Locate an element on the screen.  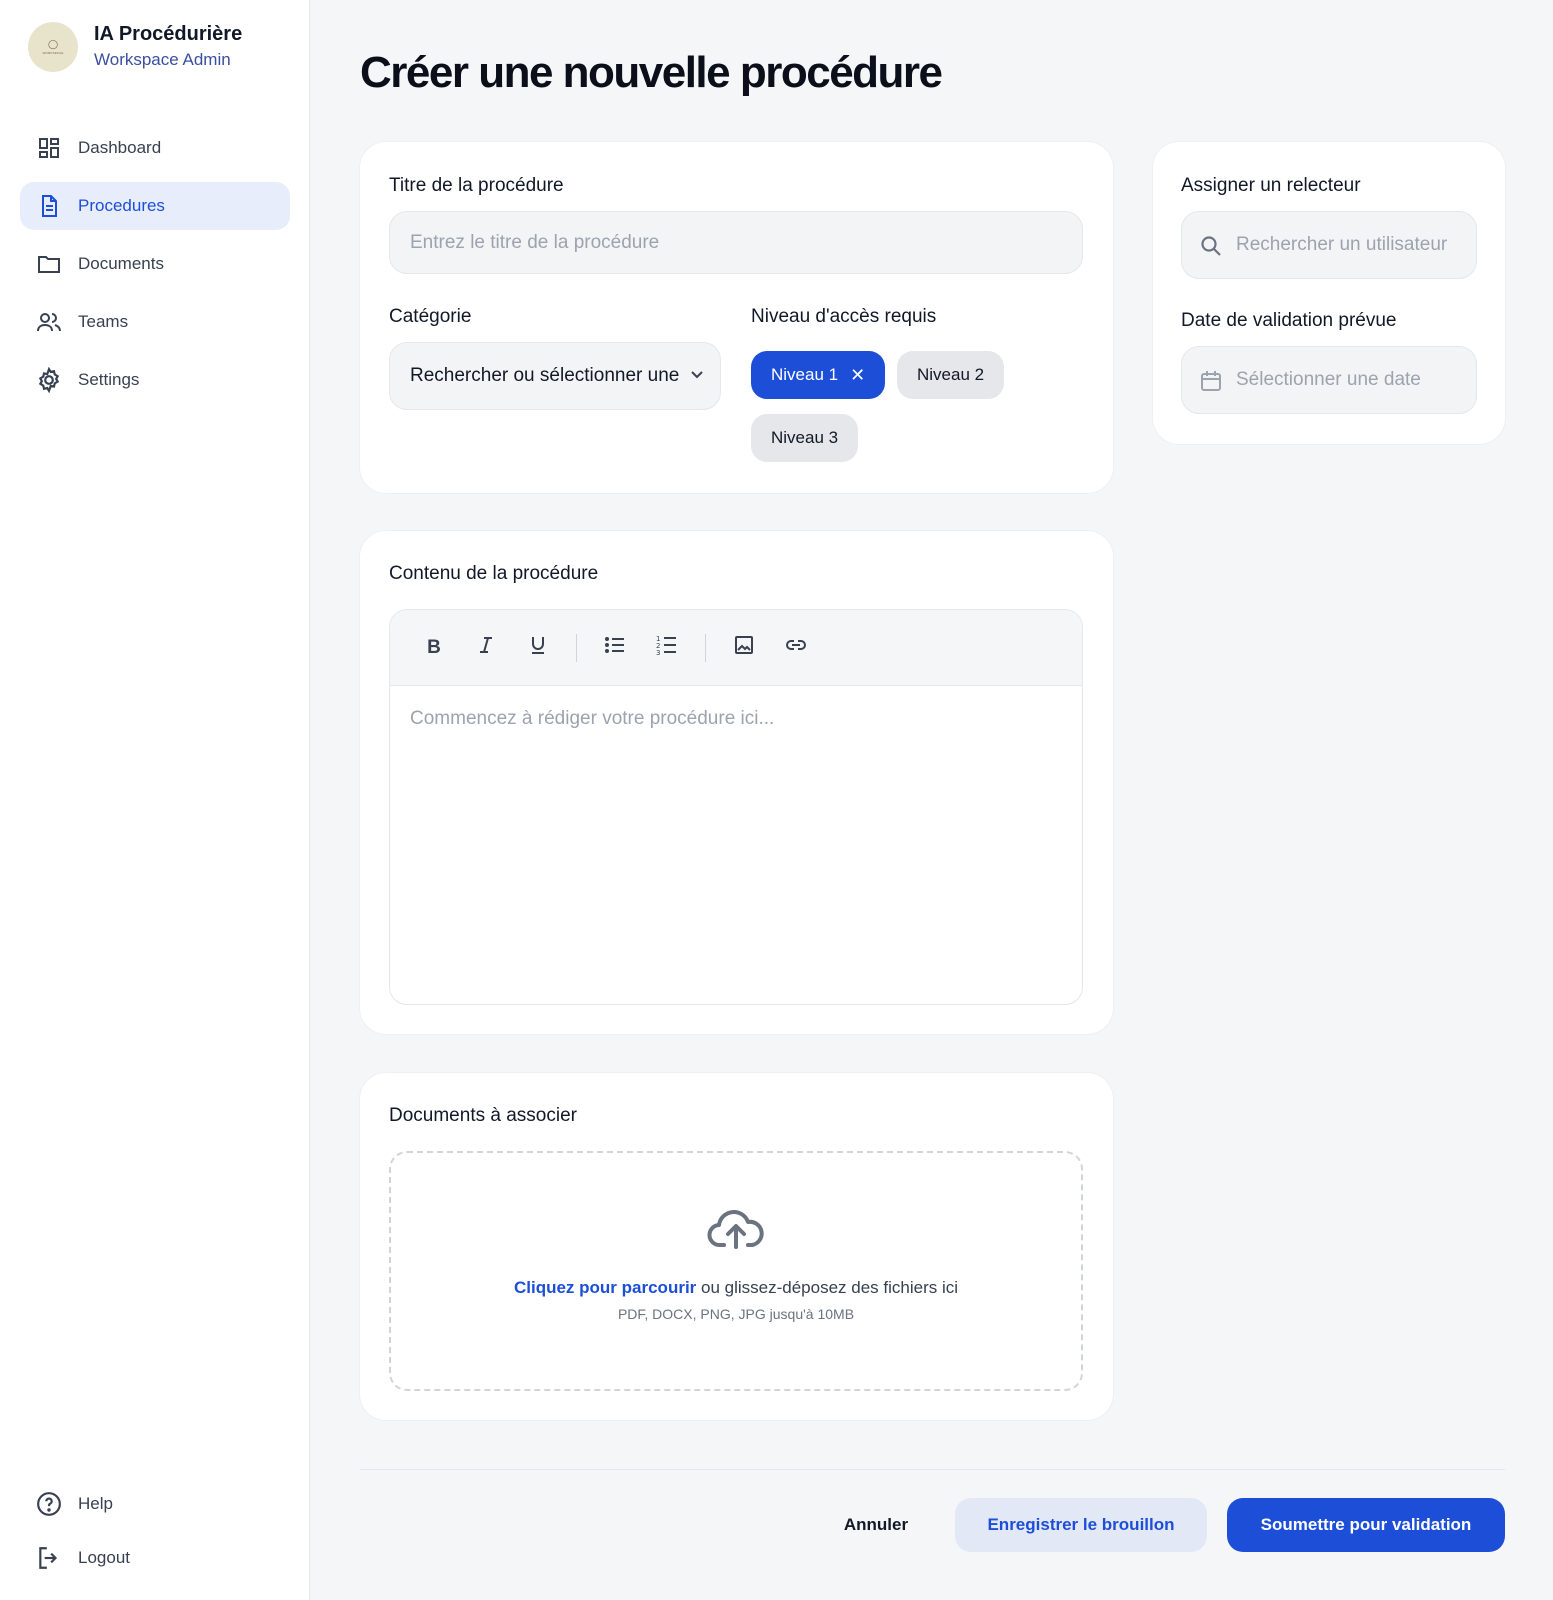
footer-divider is located at coordinates (932, 1469).